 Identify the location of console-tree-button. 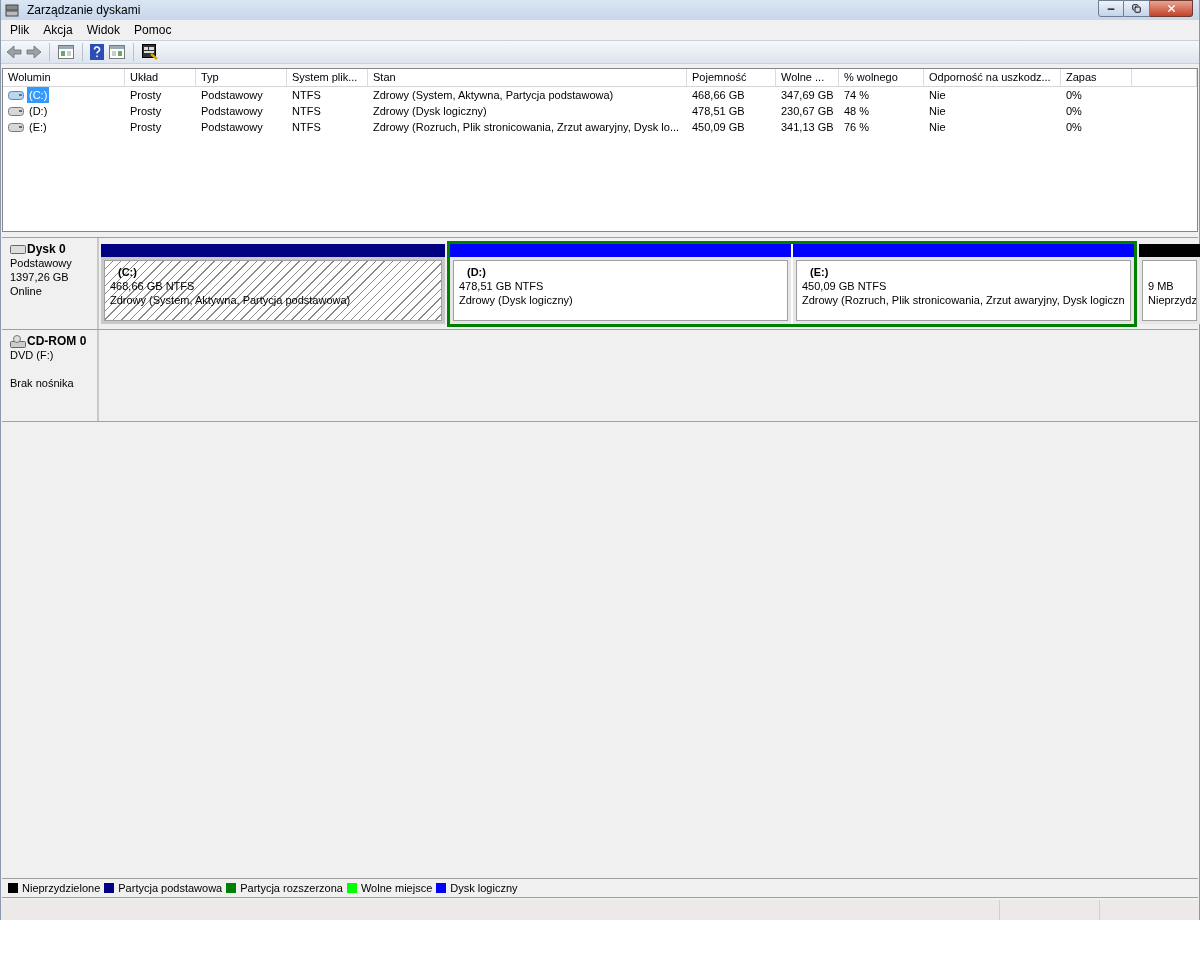
(66, 52).